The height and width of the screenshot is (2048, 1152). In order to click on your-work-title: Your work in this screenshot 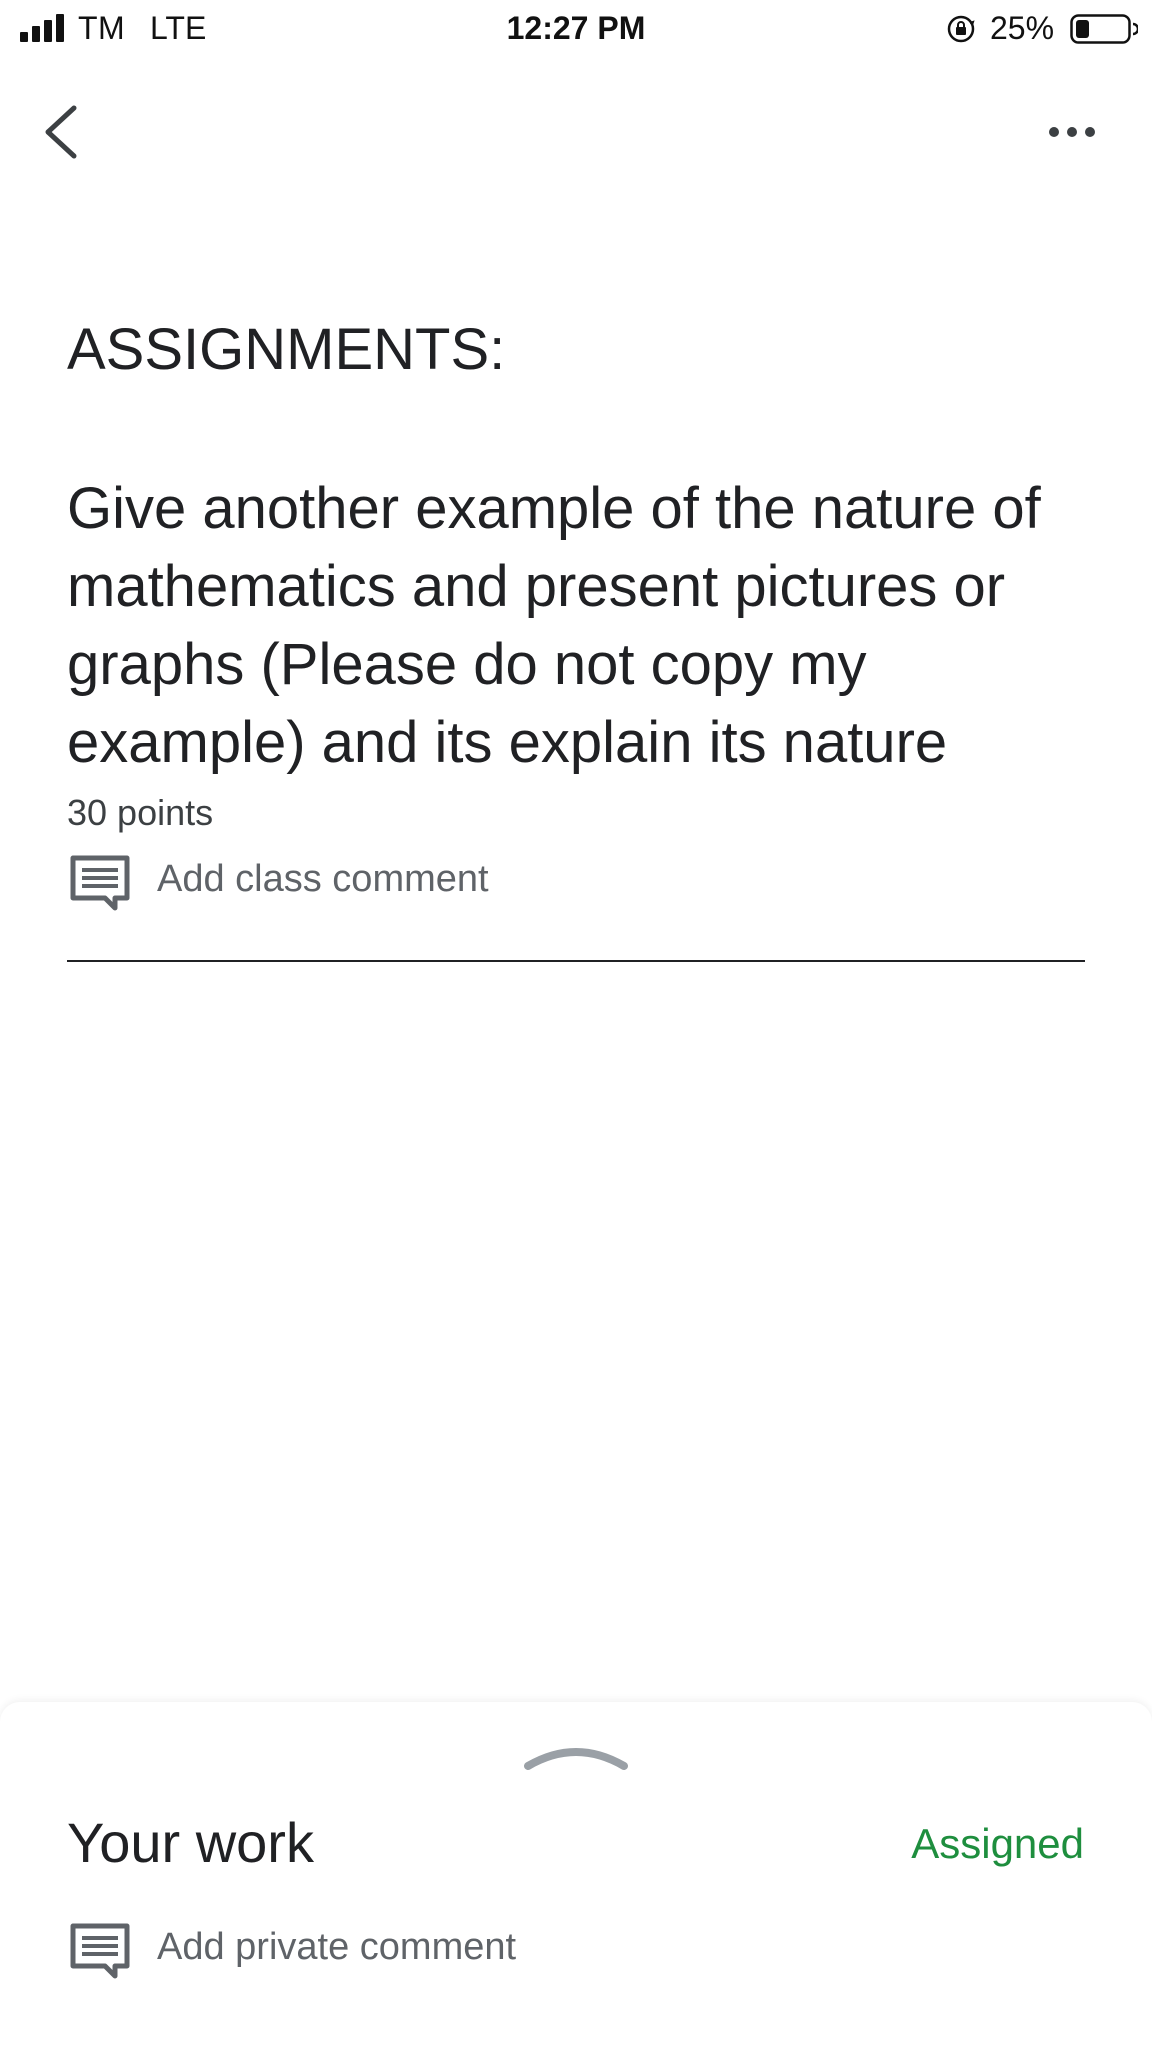, I will do `click(190, 1842)`.